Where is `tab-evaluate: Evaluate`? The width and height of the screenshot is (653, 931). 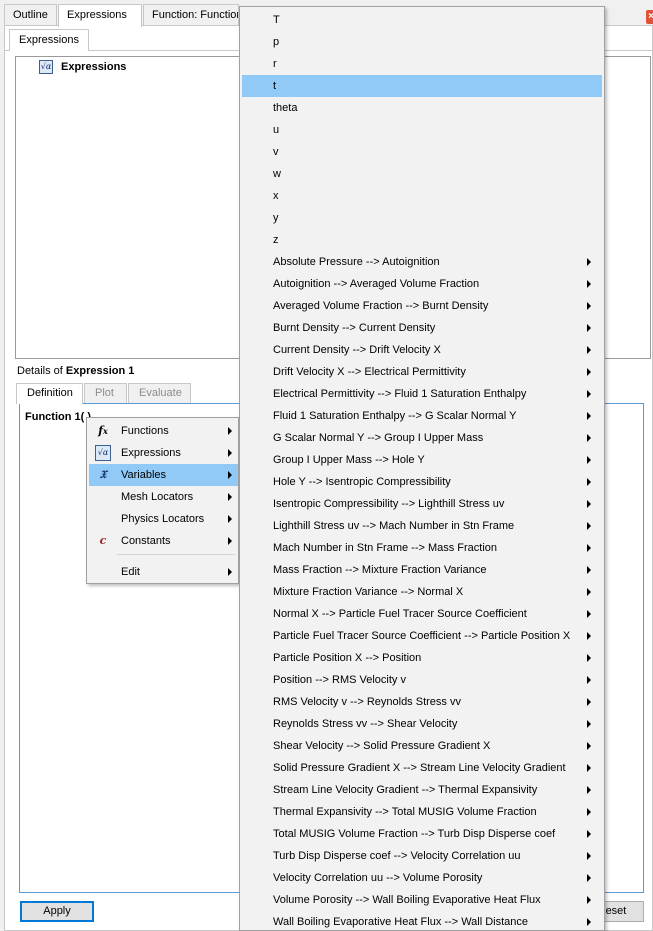
tab-evaluate: Evaluate is located at coordinates (159, 393).